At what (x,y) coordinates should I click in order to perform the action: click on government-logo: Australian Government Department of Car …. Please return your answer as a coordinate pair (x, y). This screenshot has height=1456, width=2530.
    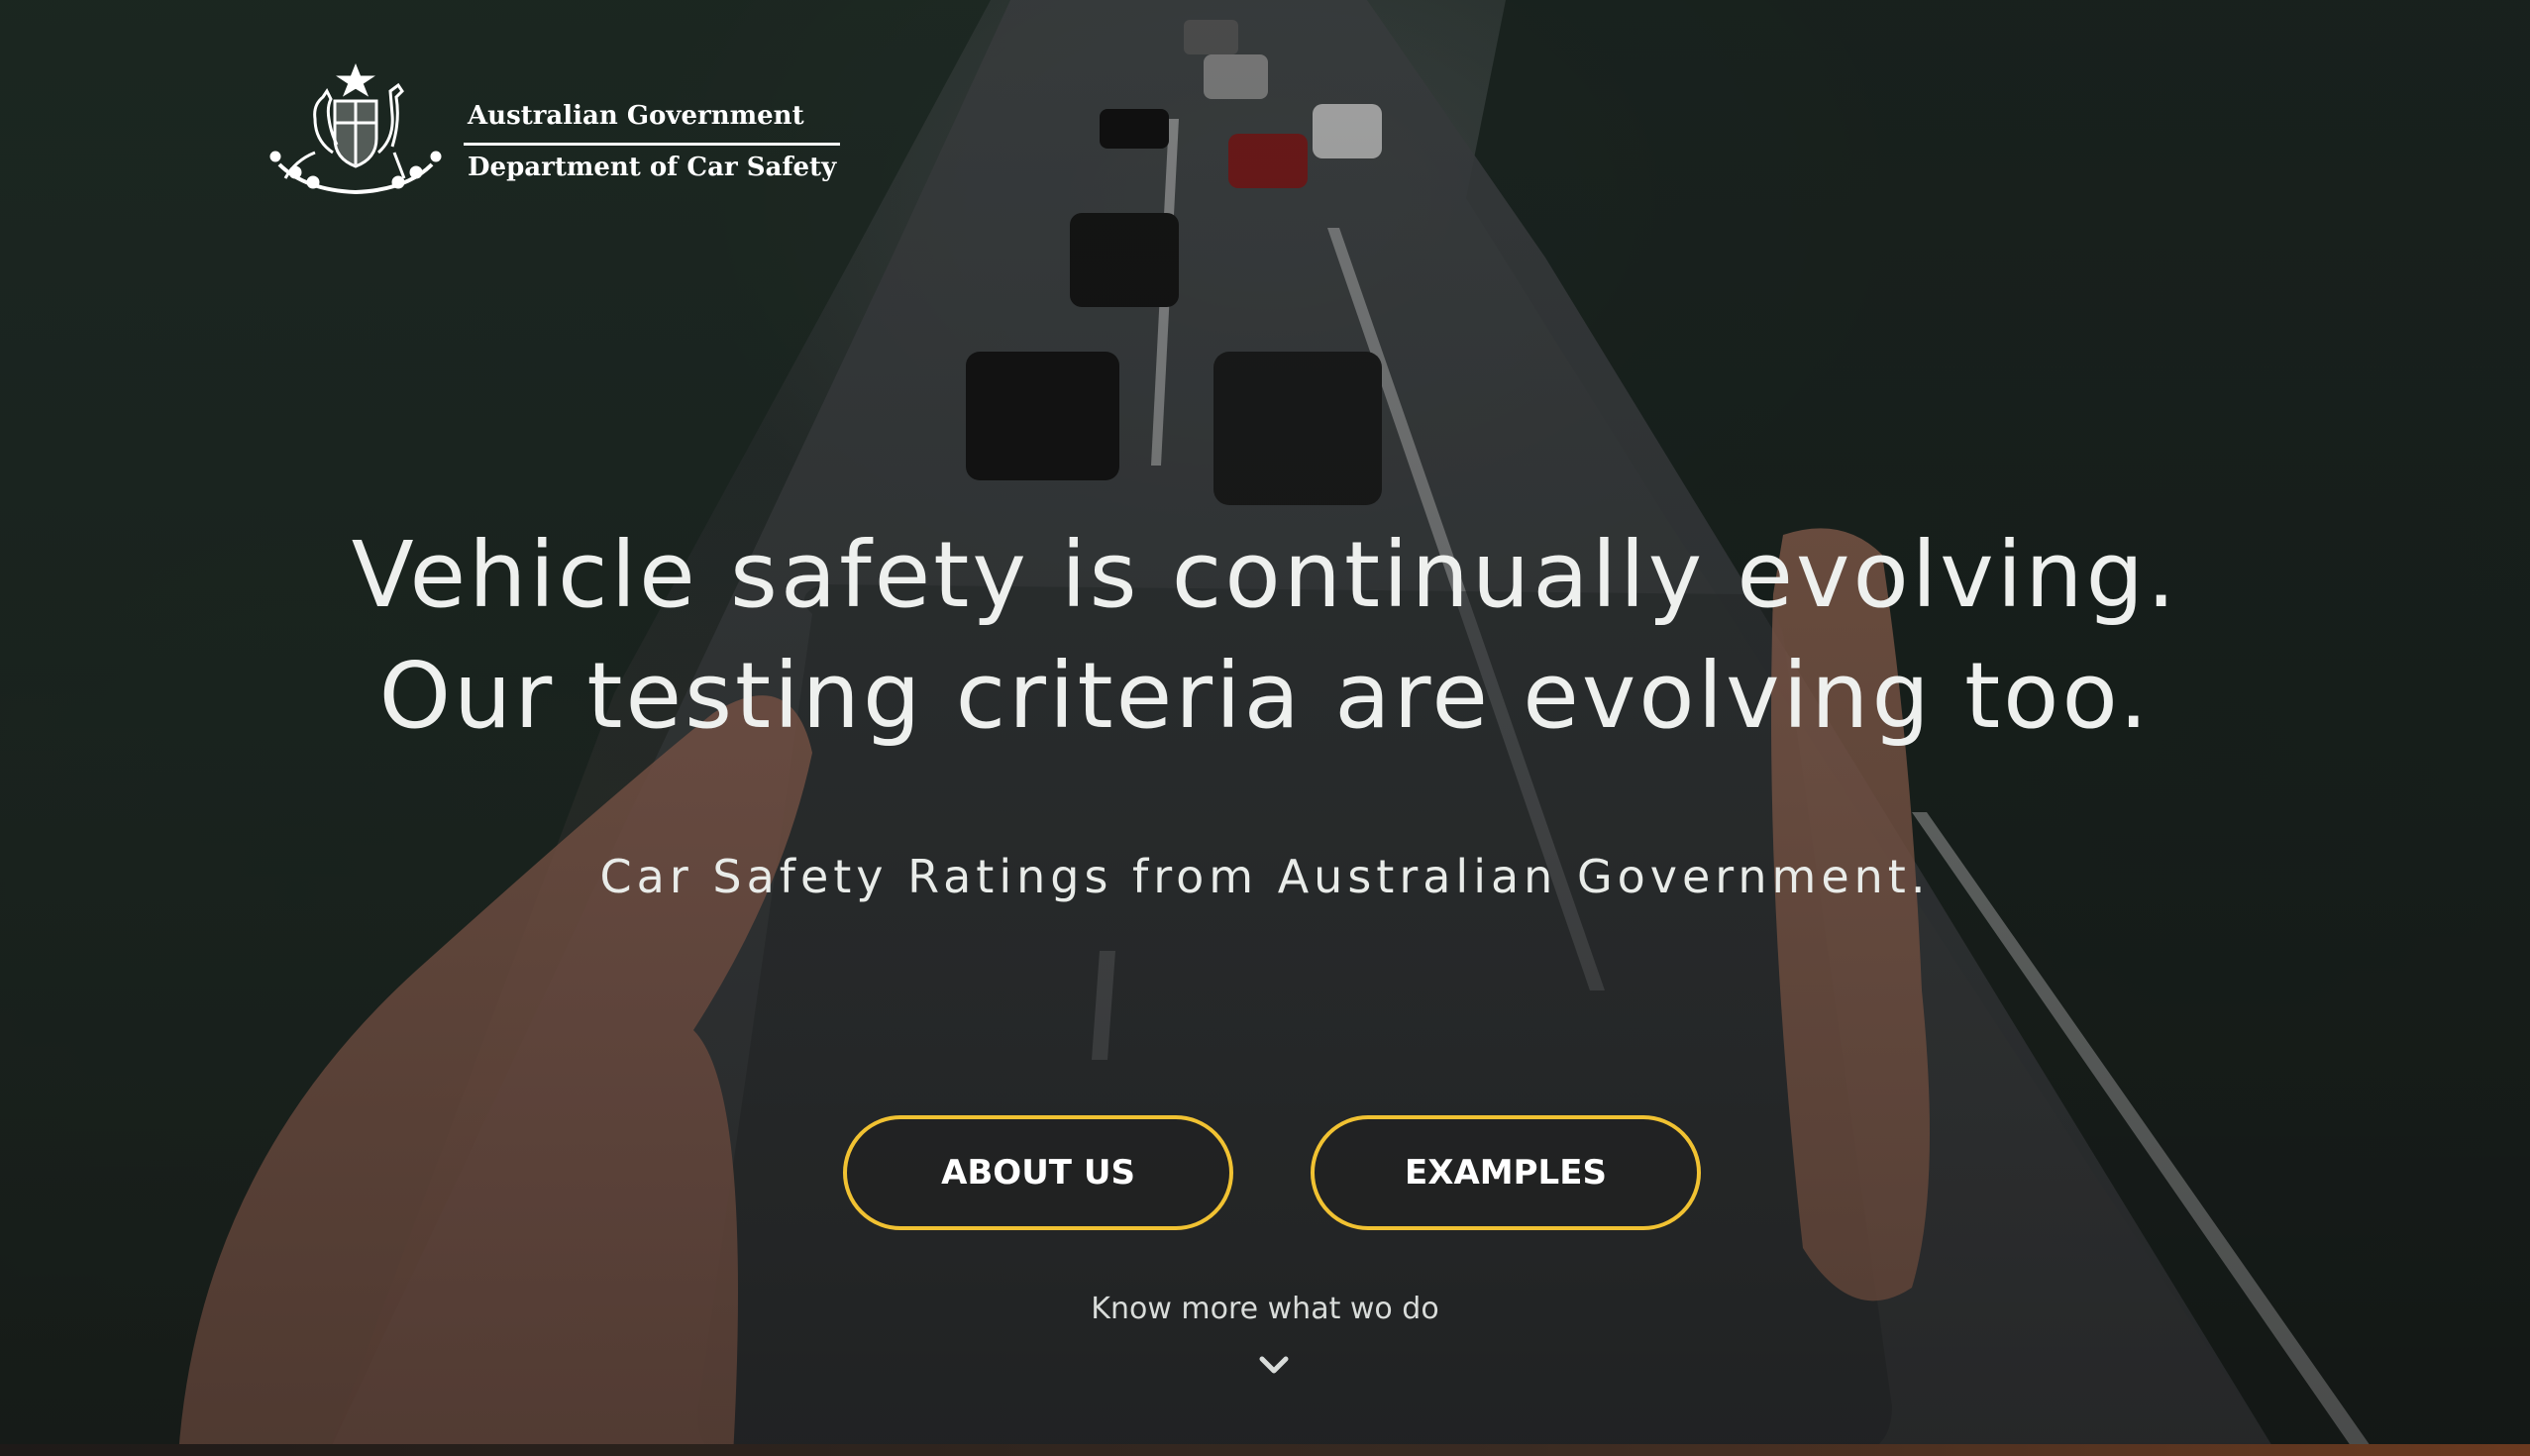
    Looking at the image, I should click on (557, 130).